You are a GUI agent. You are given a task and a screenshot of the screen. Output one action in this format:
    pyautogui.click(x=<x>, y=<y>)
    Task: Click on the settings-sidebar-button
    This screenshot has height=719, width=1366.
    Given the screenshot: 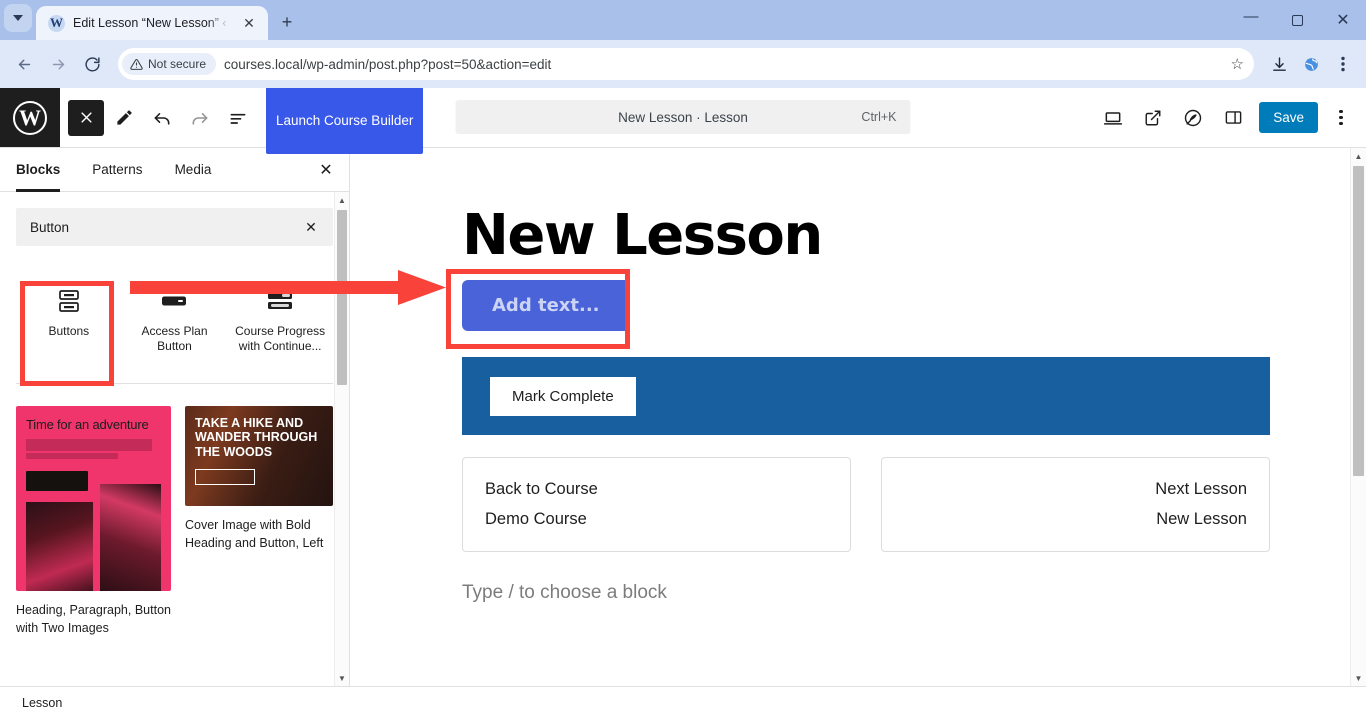 What is the action you would take?
    pyautogui.click(x=1233, y=118)
    